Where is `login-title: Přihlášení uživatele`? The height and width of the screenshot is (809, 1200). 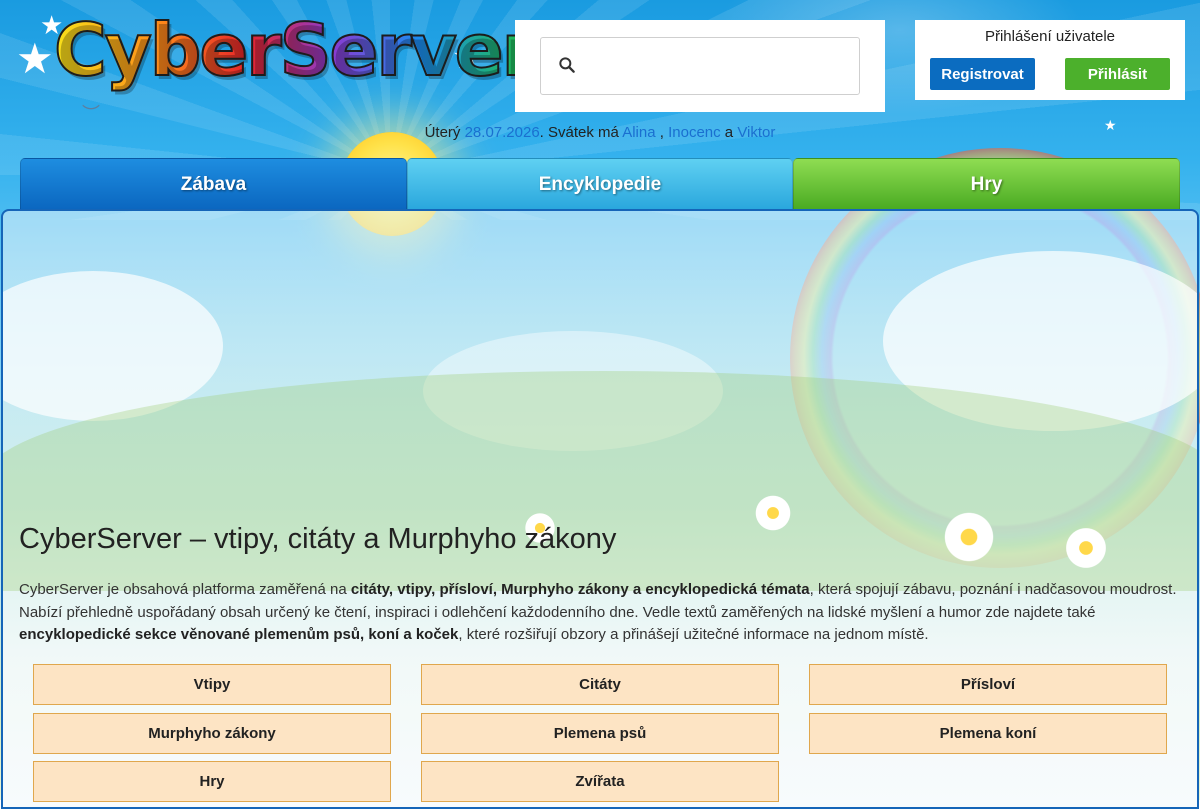
login-title: Přihlášení uživatele is located at coordinates (1050, 36).